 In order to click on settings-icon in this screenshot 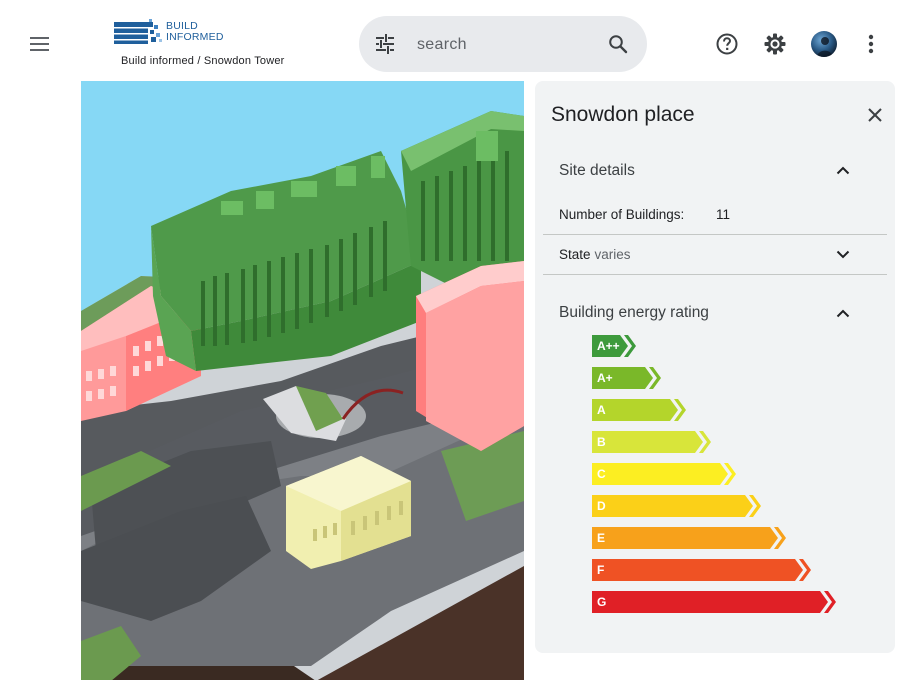, I will do `click(775, 44)`.